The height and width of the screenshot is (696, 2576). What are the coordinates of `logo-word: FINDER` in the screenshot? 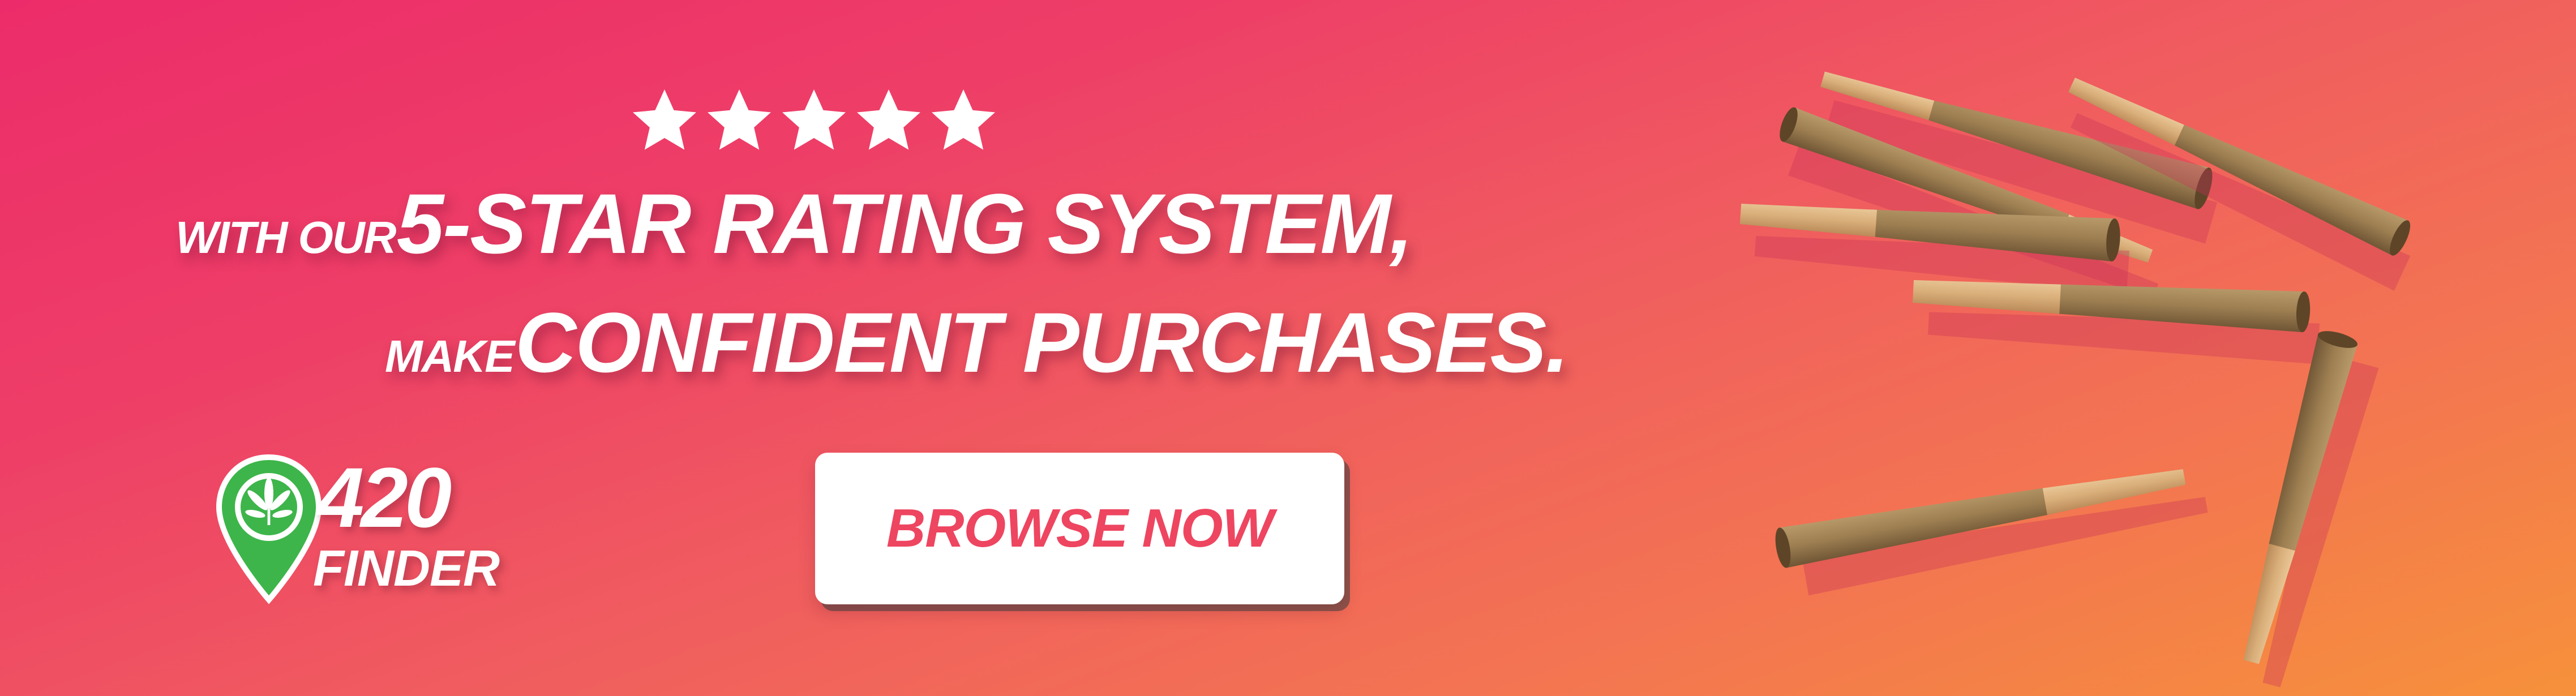 It's located at (406, 568).